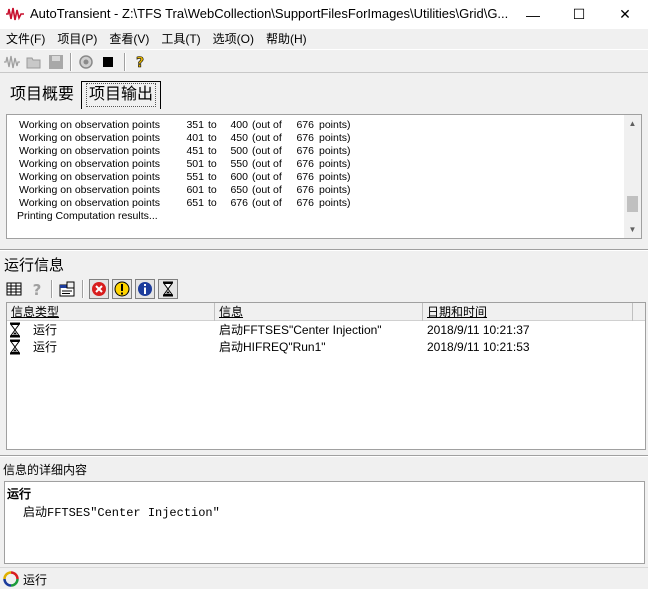 The image size is (648, 589). What do you see at coordinates (533, 14) in the screenshot?
I see `minimize-button: —` at bounding box center [533, 14].